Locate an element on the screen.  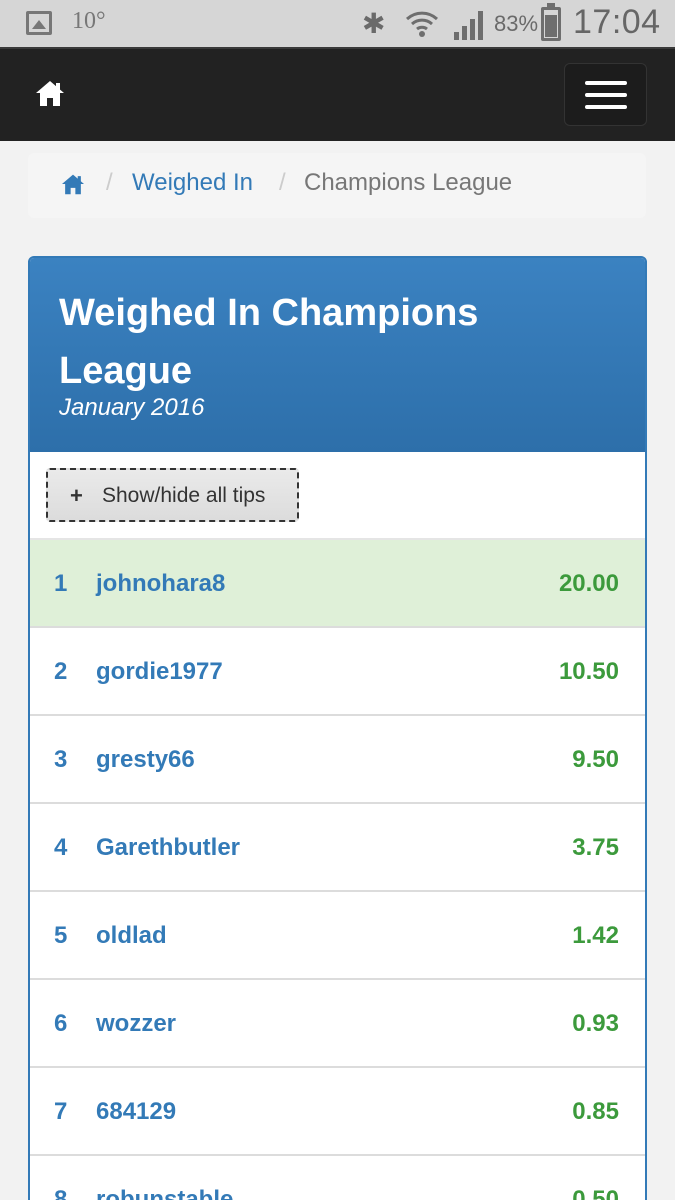
table-row: 6 wozzer 0.93 is located at coordinates (337, 1024).